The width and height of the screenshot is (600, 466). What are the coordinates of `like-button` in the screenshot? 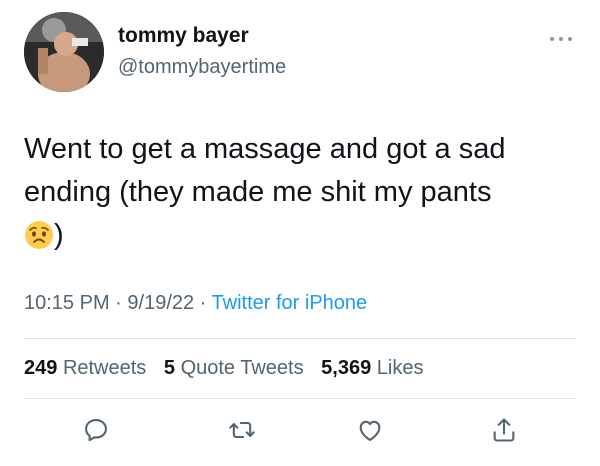 It's located at (370, 430).